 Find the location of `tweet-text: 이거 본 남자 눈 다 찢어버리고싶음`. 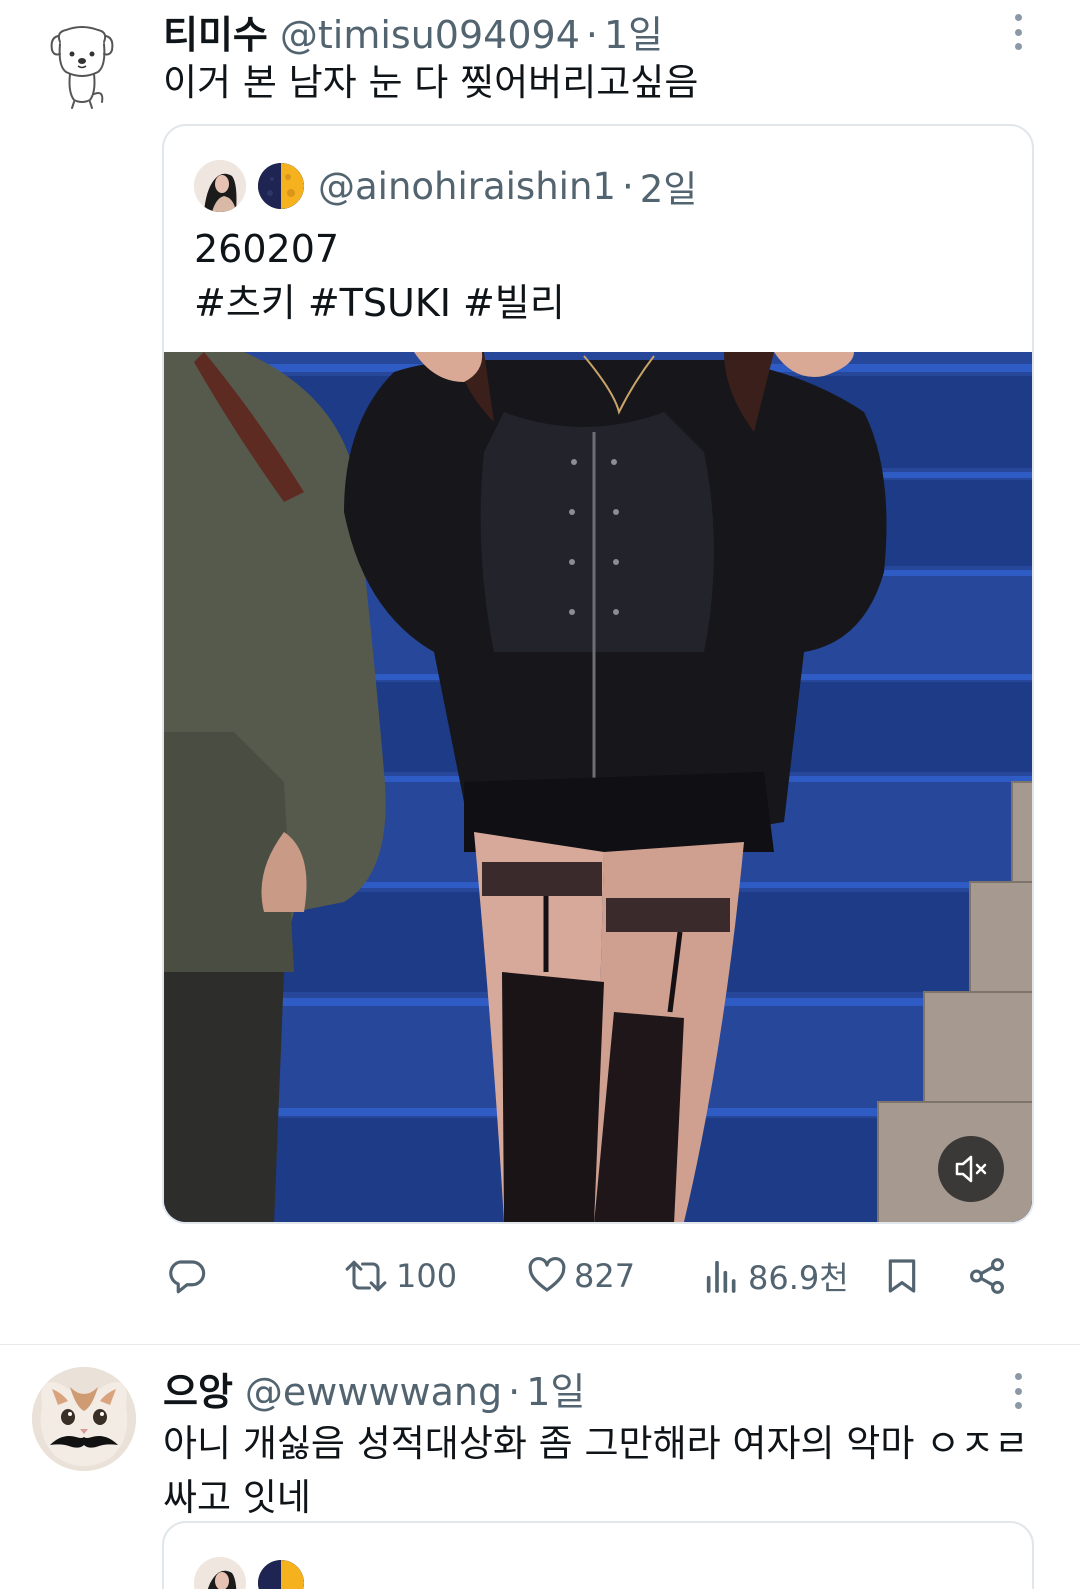

tweet-text: 이거 본 남자 눈 다 찢어버리고싶음 is located at coordinates (431, 82).